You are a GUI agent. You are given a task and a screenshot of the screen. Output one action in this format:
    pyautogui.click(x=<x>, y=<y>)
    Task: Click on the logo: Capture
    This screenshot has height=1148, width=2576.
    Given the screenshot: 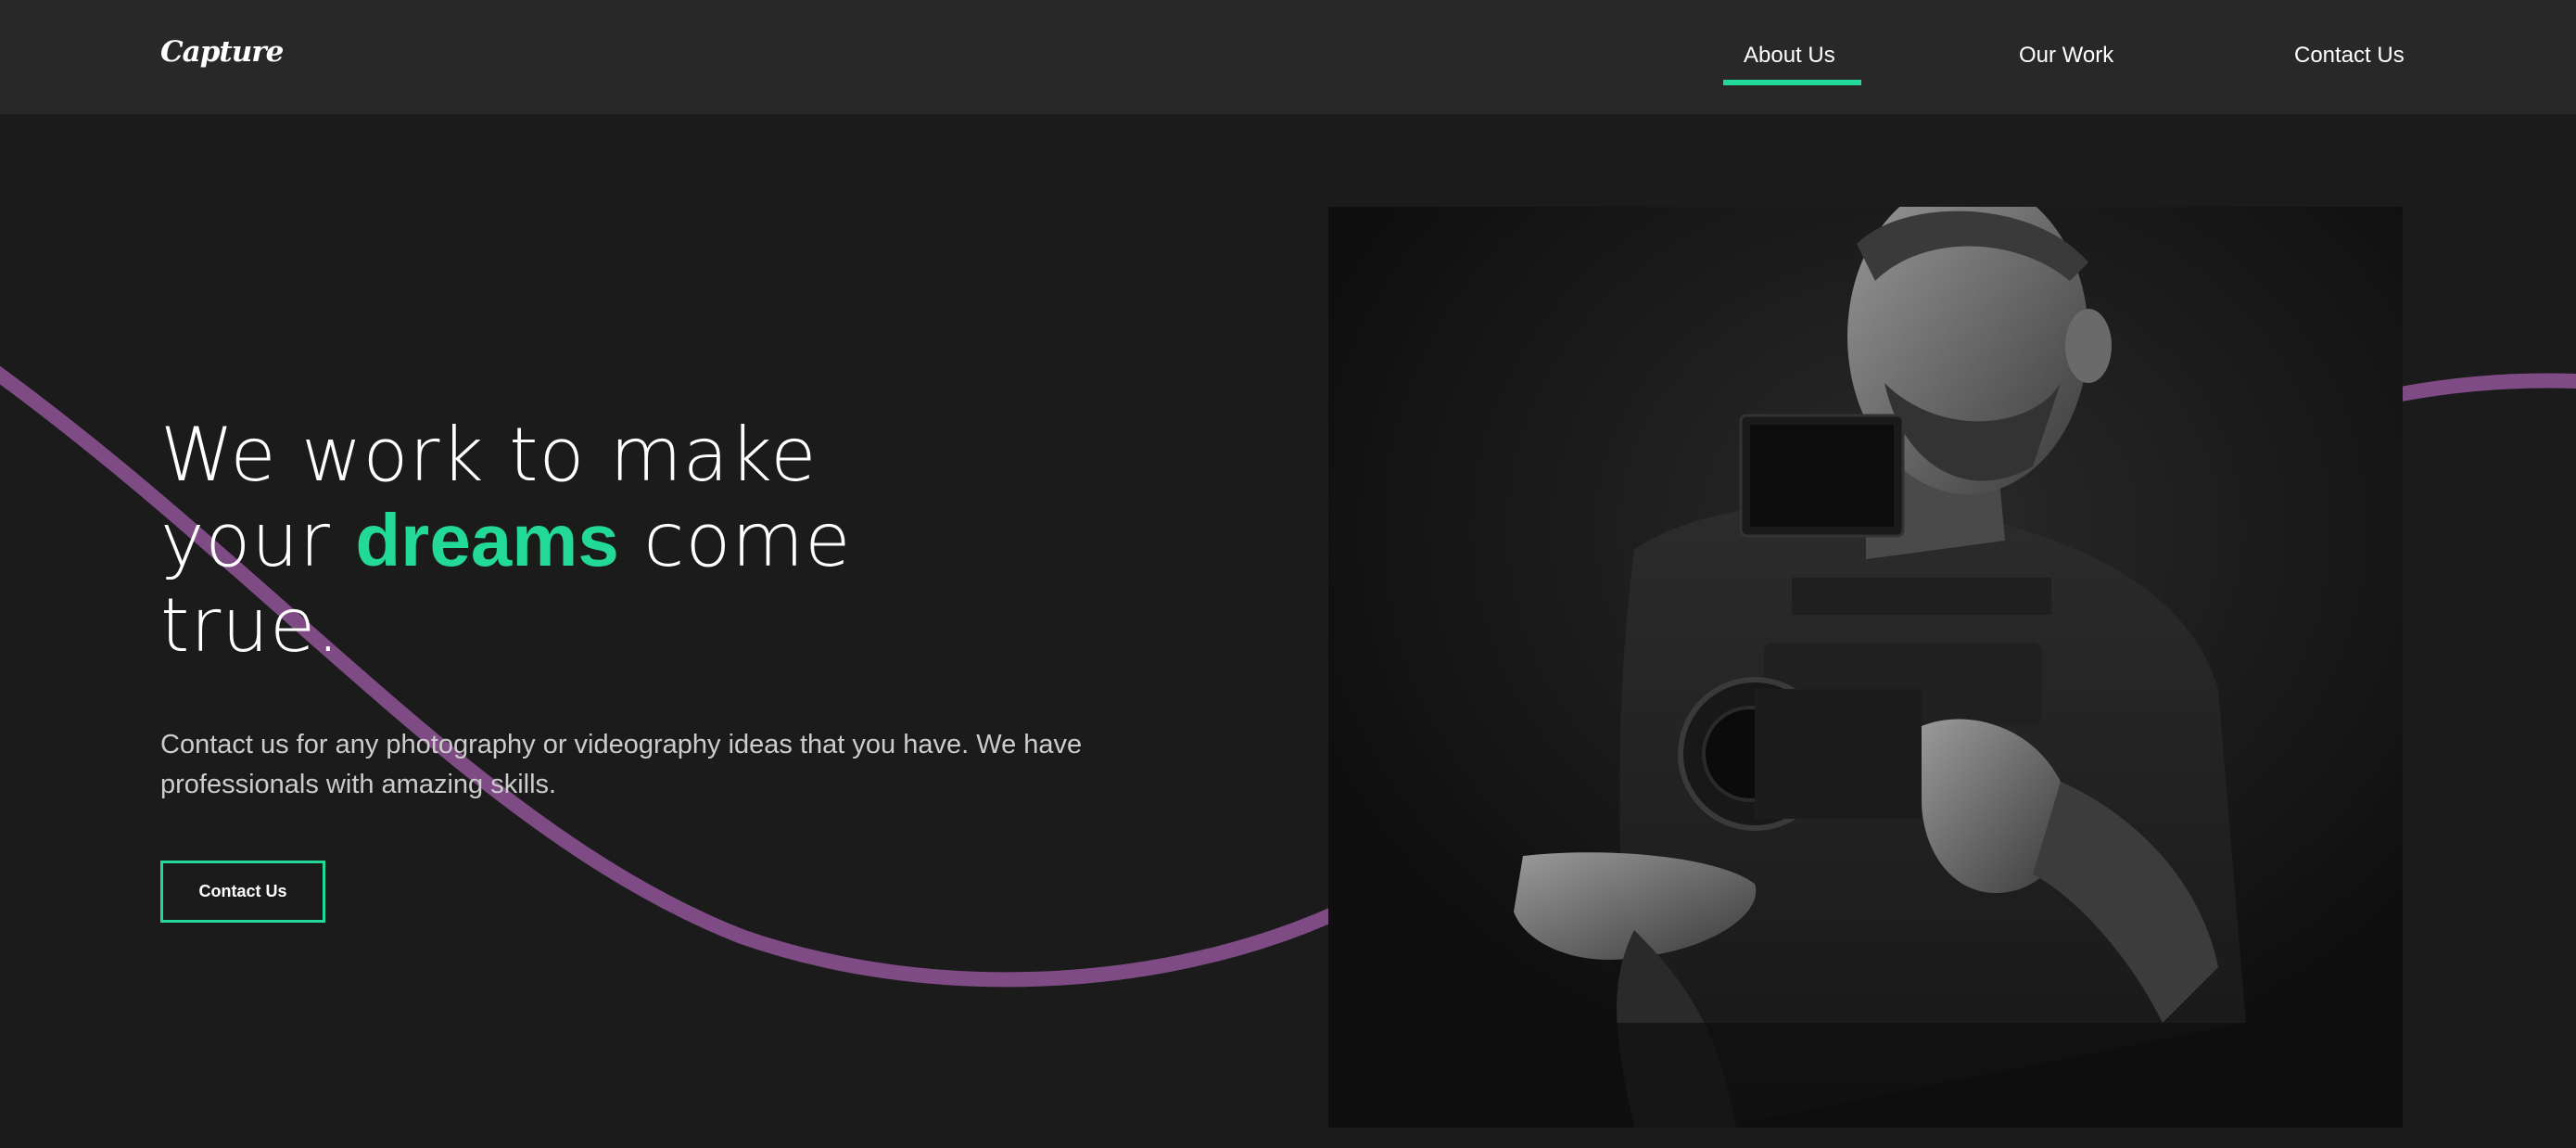 What is the action you would take?
    pyautogui.click(x=222, y=52)
    